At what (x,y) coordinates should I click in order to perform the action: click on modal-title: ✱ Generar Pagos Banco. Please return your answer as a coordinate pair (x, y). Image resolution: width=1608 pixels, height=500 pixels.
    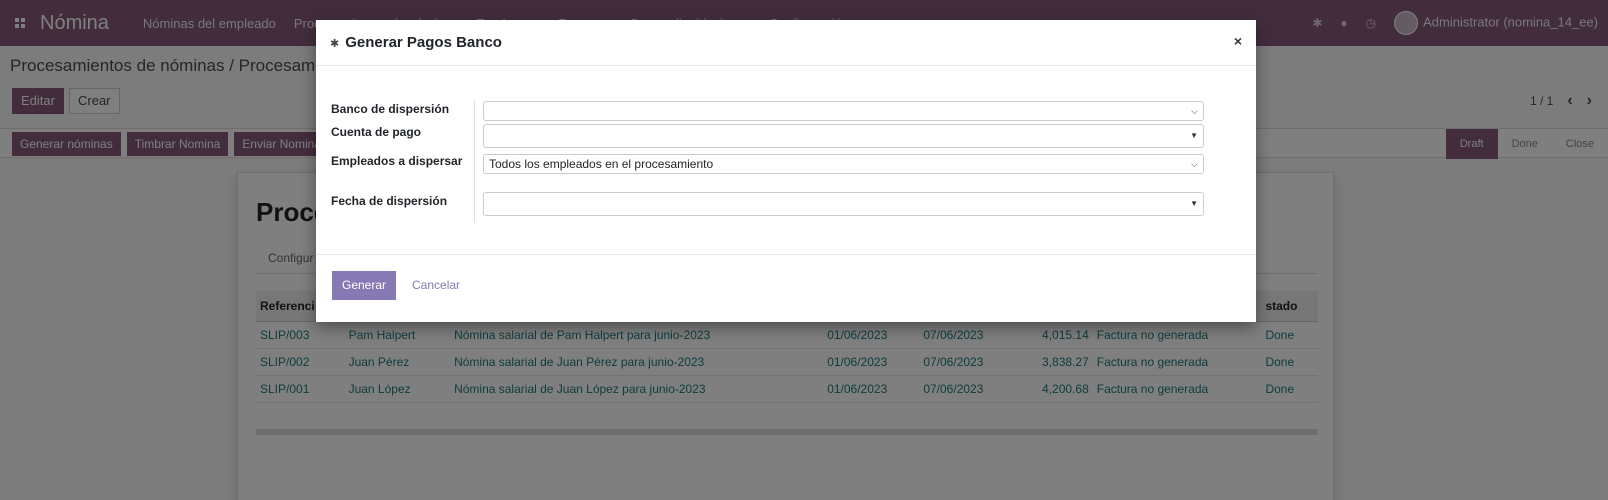
    Looking at the image, I should click on (416, 42).